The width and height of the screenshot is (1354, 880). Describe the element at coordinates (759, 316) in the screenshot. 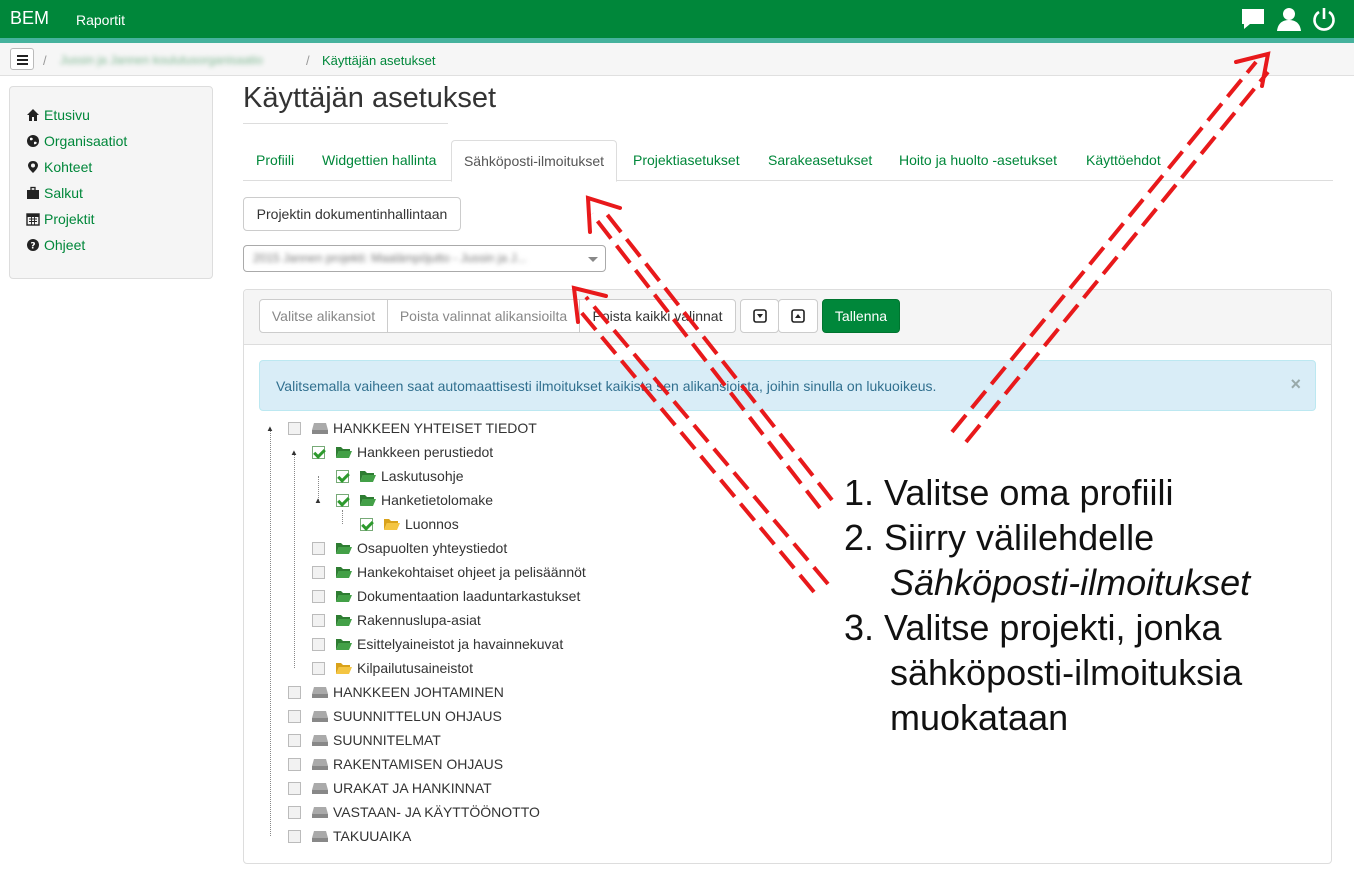

I see `collapse-all-button` at that location.